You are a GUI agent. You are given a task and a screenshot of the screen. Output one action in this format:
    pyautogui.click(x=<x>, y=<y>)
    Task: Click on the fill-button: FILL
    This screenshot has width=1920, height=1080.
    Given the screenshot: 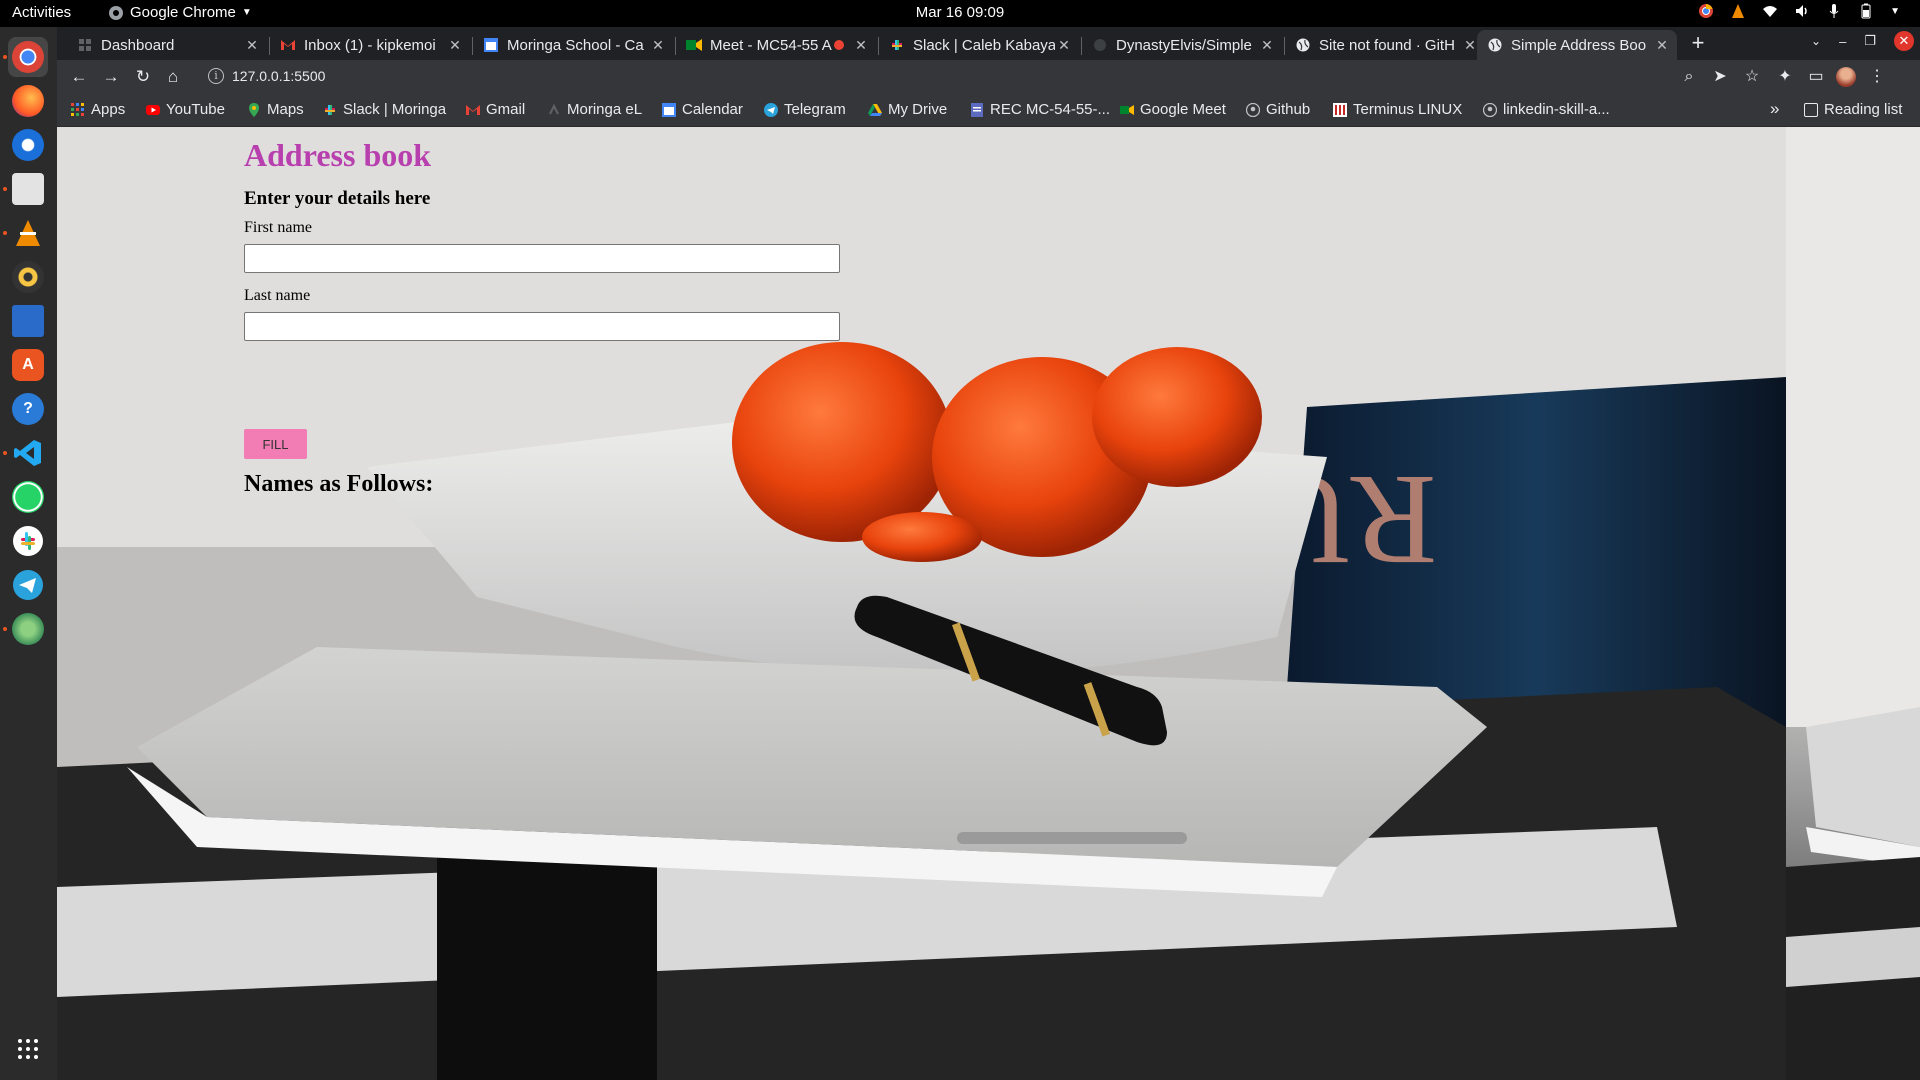 What is the action you would take?
    pyautogui.click(x=275, y=444)
    